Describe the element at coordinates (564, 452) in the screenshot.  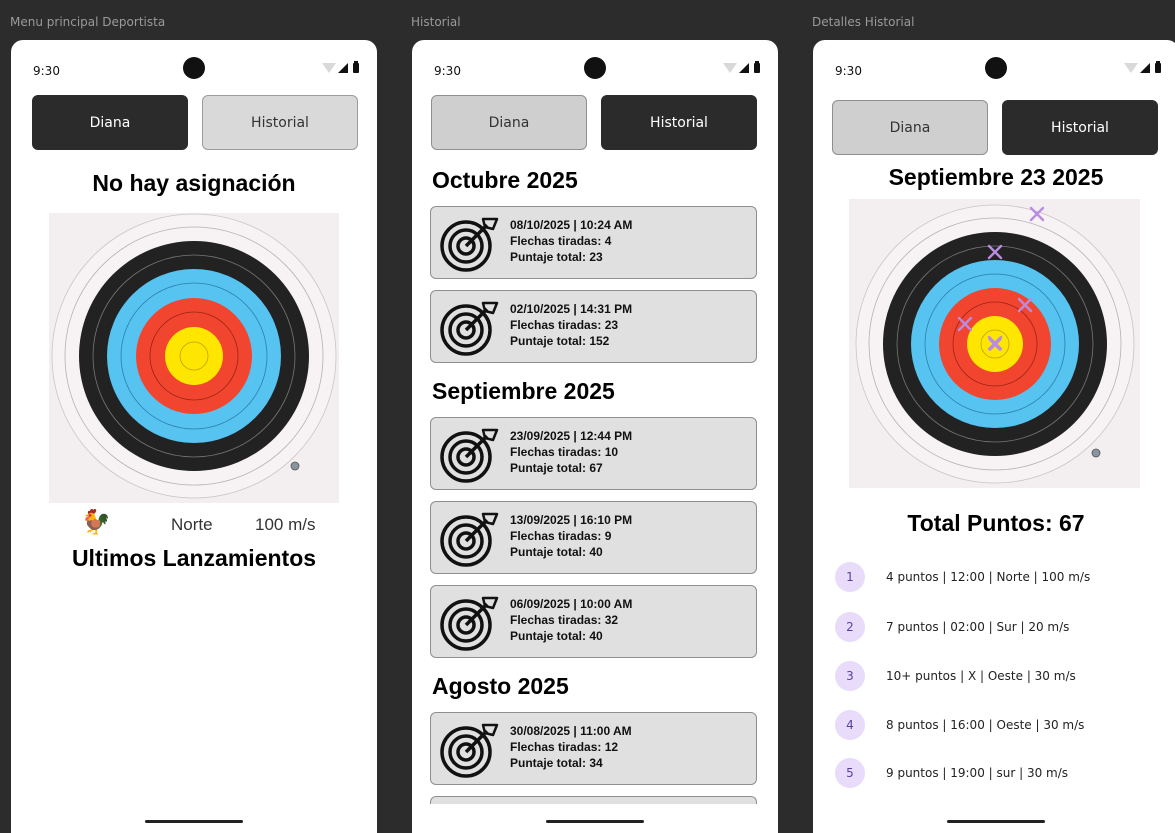
I see `session-arrows: Flechas tiradas: 10` at that location.